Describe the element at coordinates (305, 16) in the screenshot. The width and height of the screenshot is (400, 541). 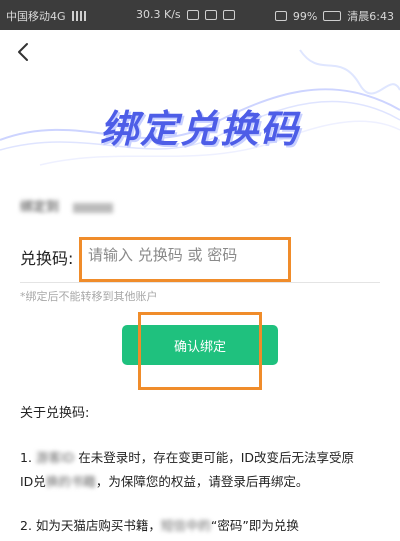
I see `battery-percent: 99%` at that location.